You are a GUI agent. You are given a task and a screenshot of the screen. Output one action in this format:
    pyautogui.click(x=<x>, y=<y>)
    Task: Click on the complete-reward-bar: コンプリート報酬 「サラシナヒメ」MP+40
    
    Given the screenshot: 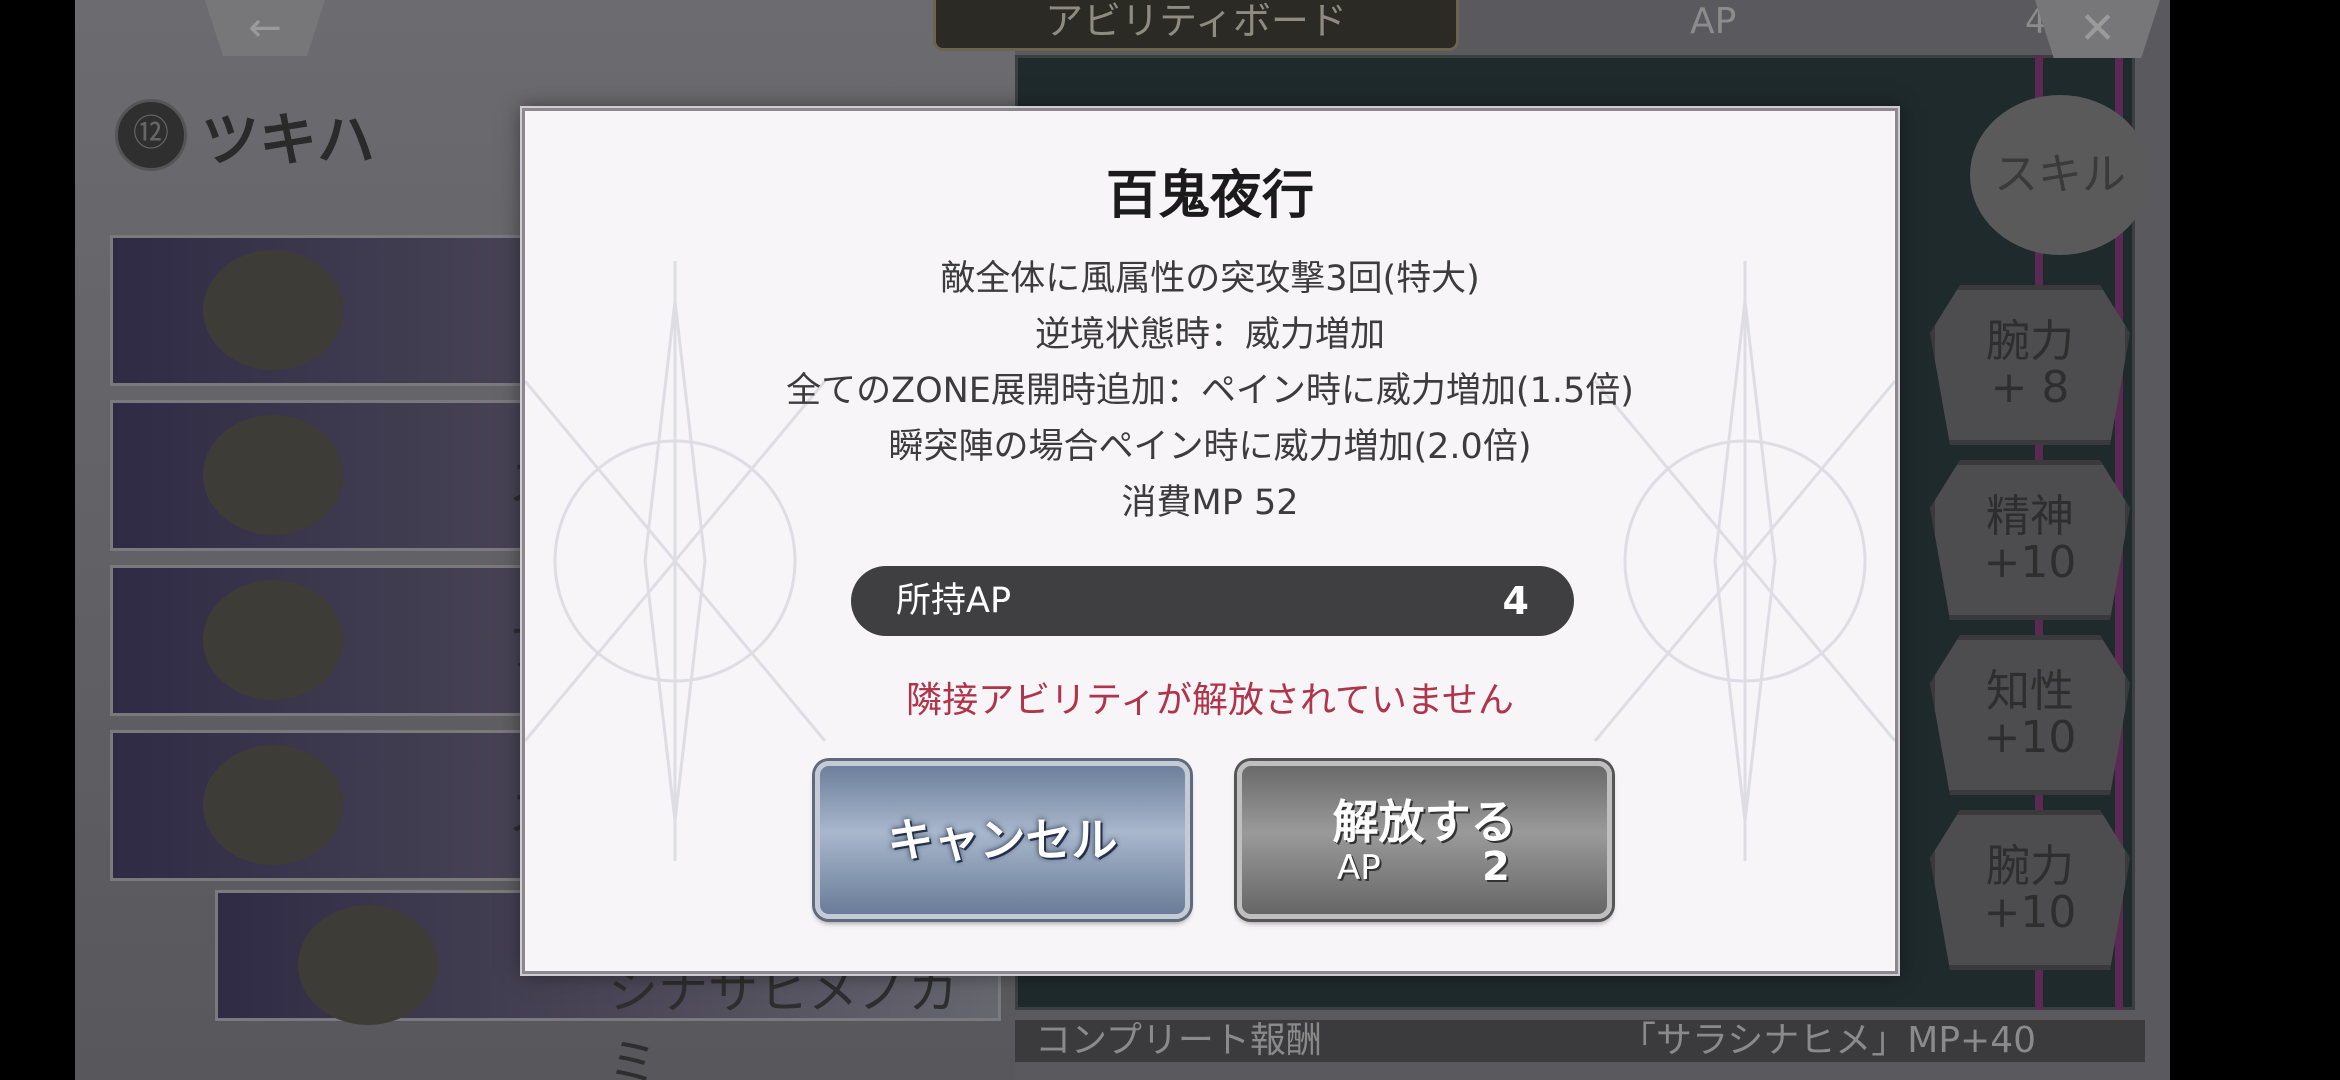 What is the action you would take?
    pyautogui.click(x=1580, y=1041)
    